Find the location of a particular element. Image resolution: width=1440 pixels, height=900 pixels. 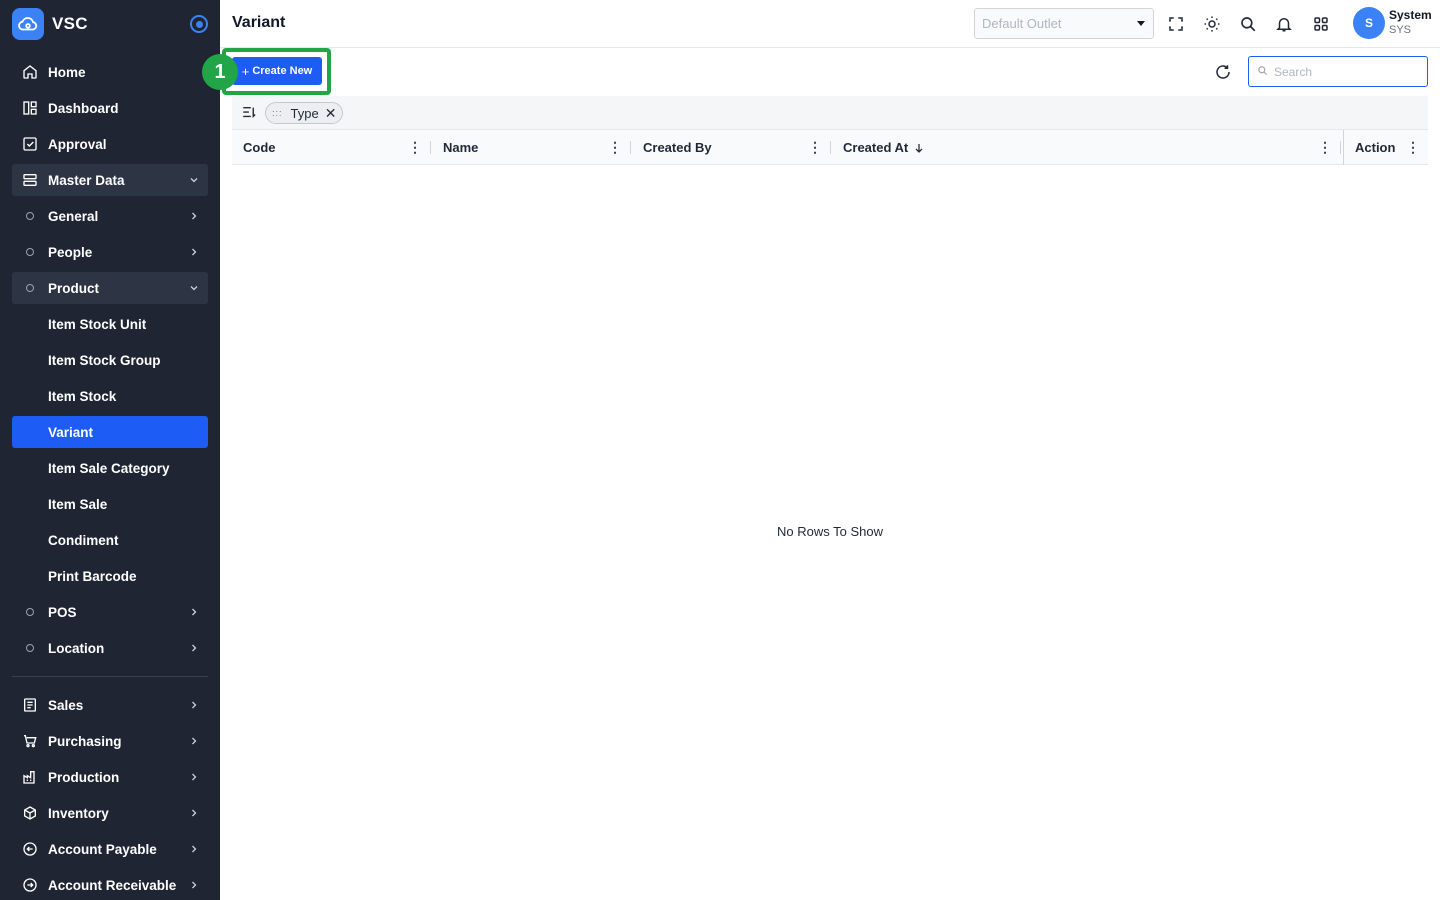

arrow-left-circle-icon is located at coordinates (30, 849).